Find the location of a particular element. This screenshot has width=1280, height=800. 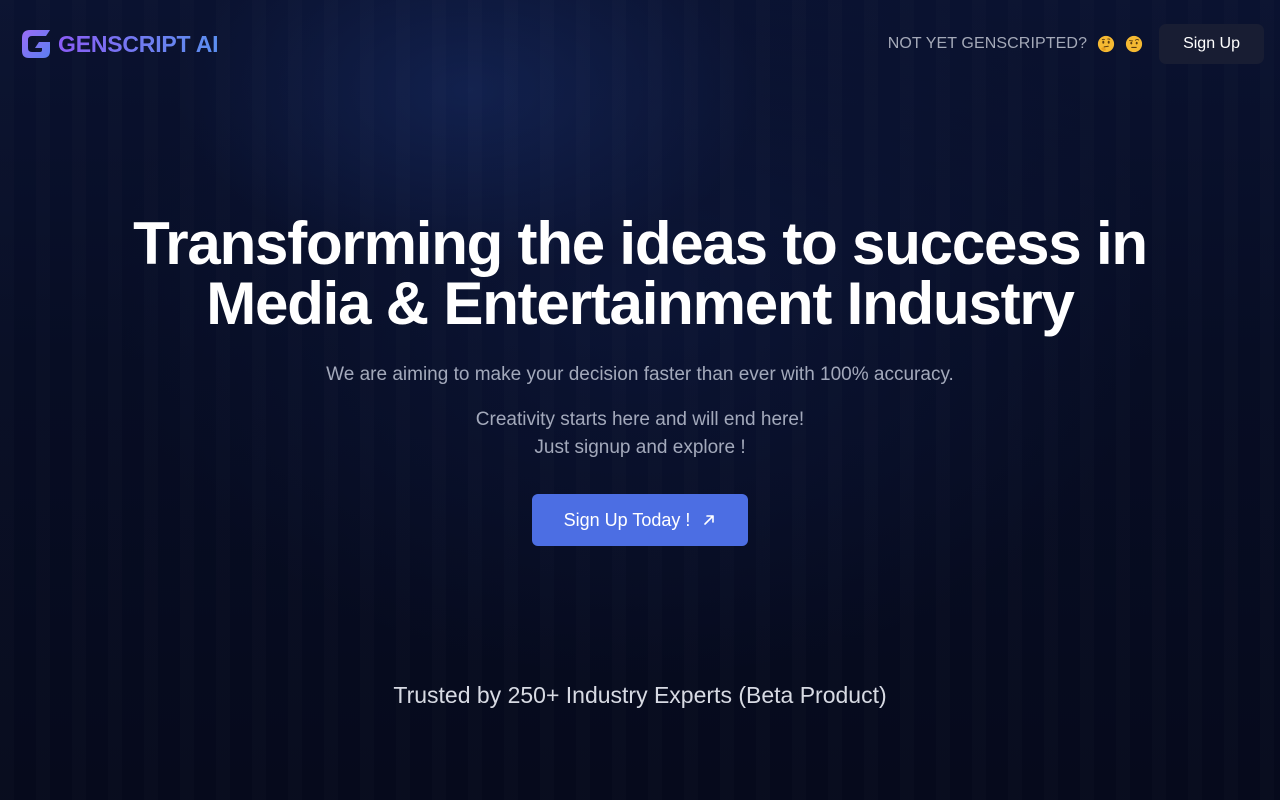

nav-signup-button: Sign Up is located at coordinates (1211, 44).